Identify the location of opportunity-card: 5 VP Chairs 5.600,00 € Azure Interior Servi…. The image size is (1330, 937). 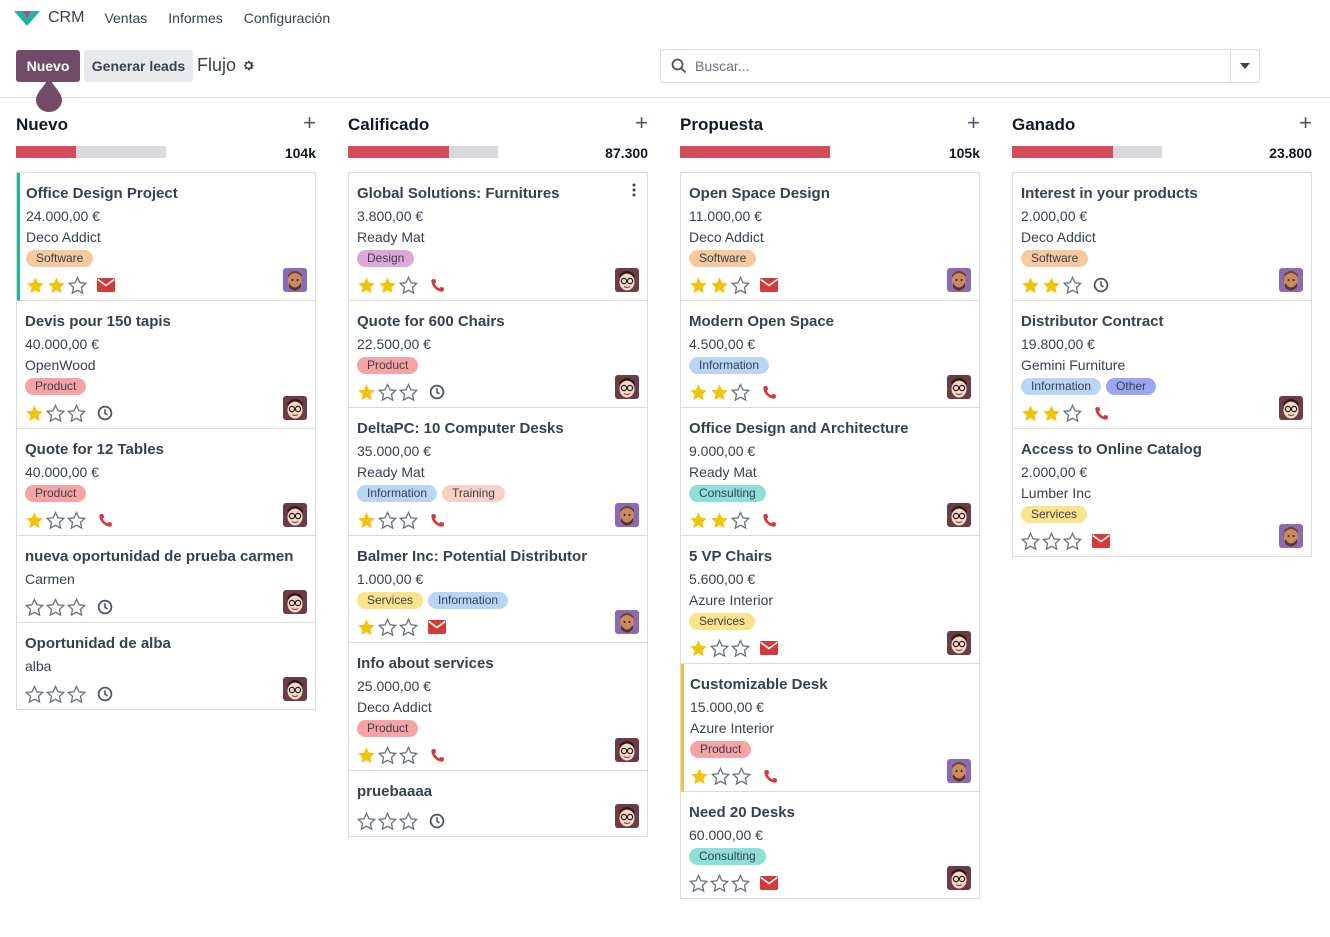
(830, 600).